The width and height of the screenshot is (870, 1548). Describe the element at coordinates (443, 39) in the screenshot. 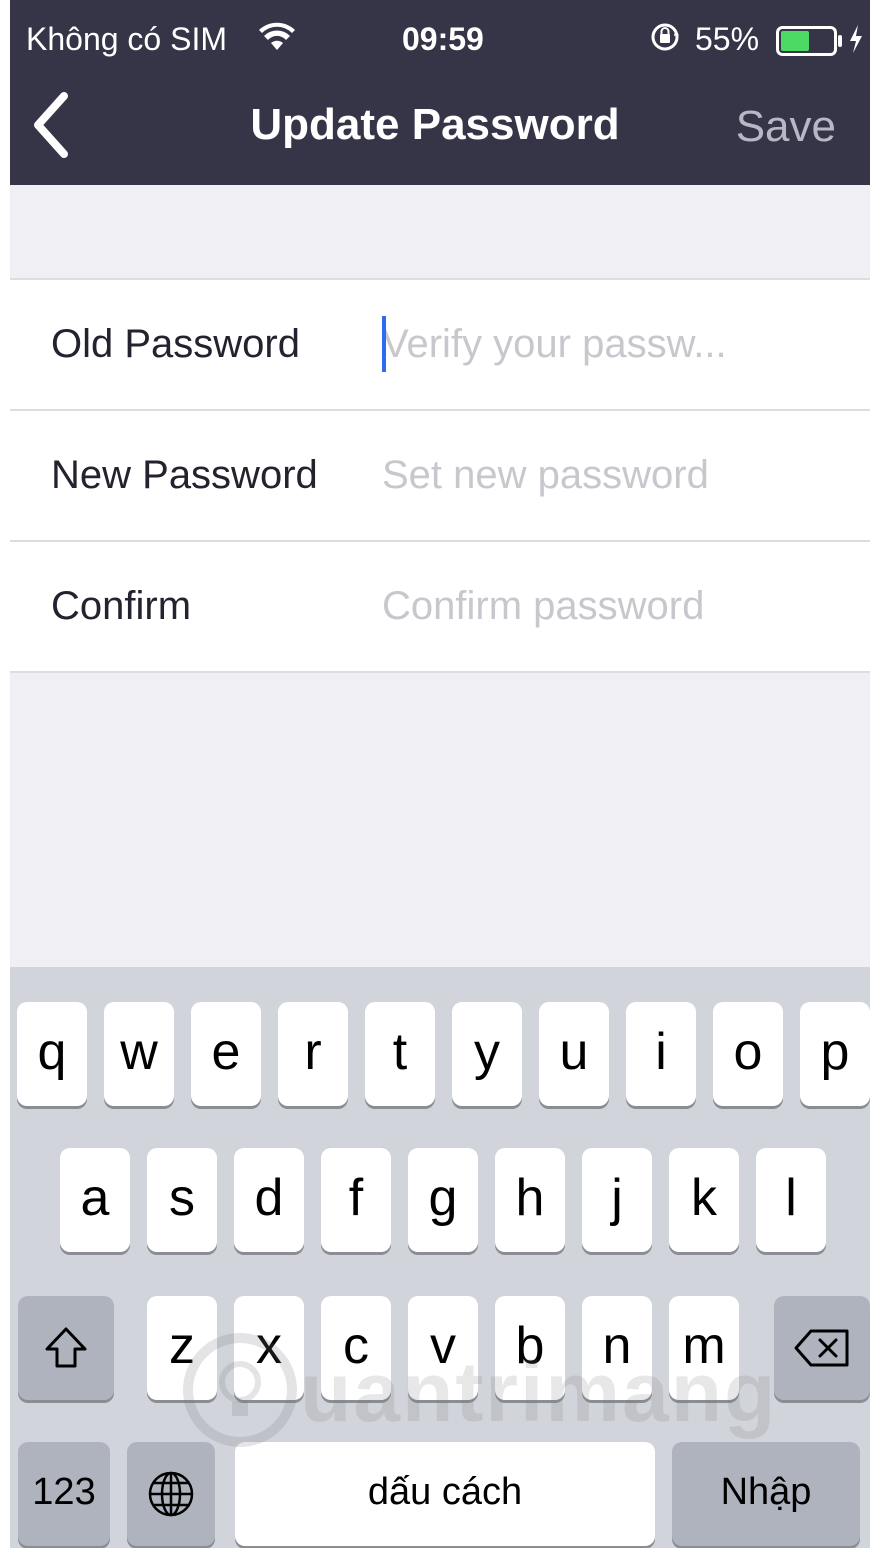

I see `clock-time: 09:59` at that location.